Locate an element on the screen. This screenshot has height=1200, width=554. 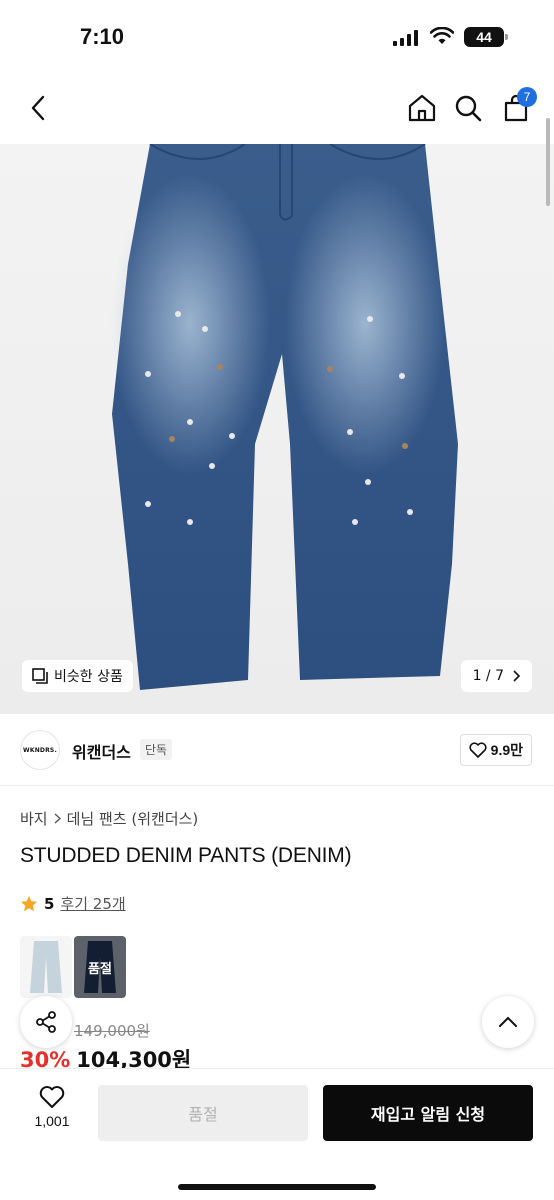
brand-name: 위캔더스 is located at coordinates (101, 751).